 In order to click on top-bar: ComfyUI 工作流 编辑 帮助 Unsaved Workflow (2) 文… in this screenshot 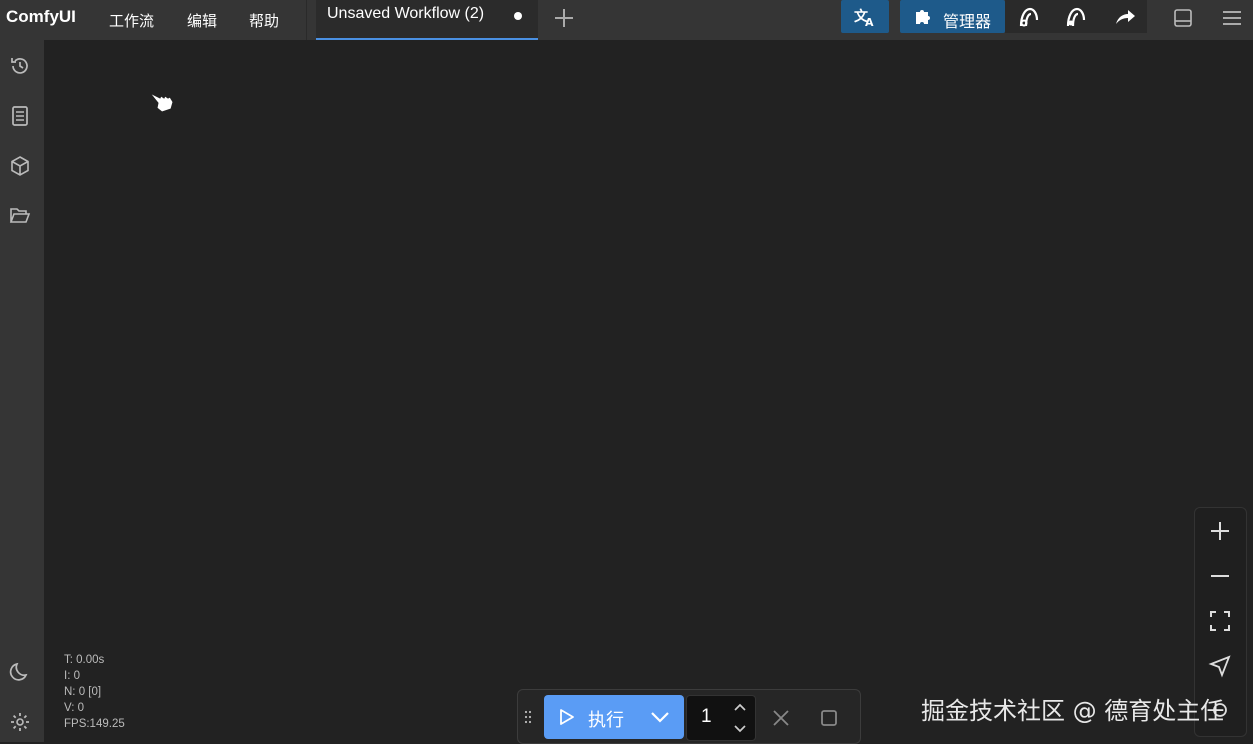, I will do `click(626, 20)`.